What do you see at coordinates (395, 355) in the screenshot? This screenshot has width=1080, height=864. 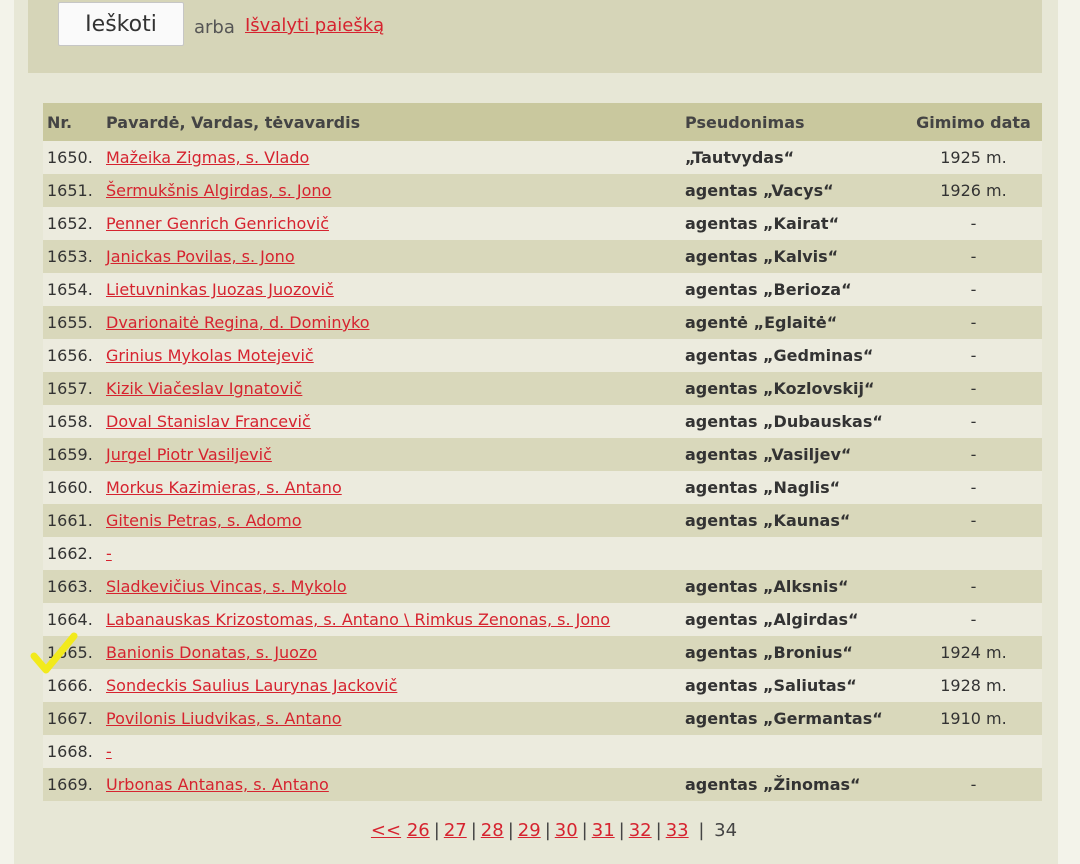 I see `row-name-cell: Grinius Mykolas Motejevič` at bounding box center [395, 355].